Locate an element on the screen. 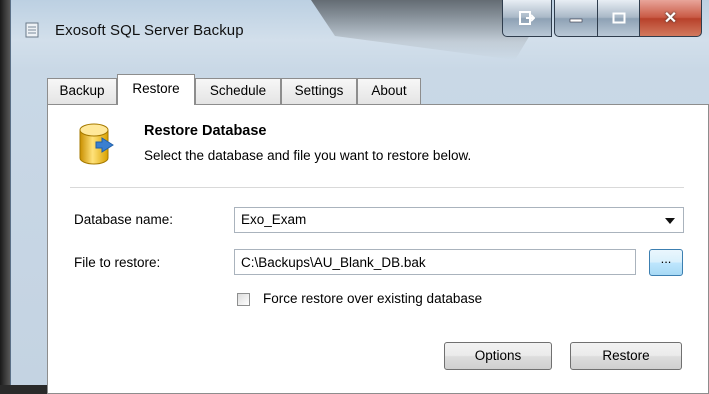  maximize-button is located at coordinates (619, 18).